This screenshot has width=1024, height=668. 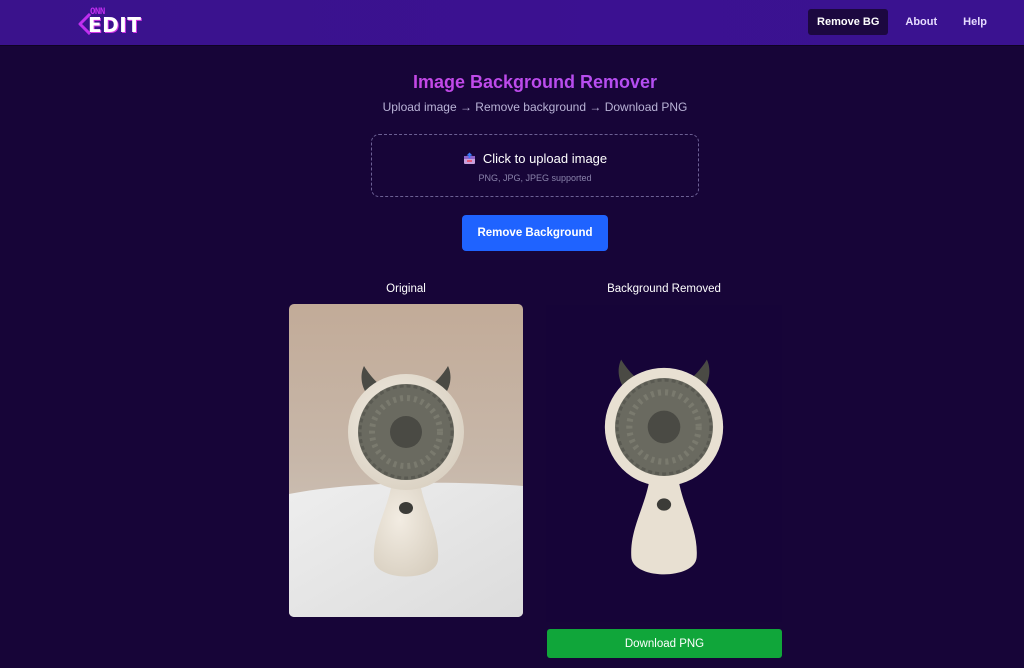 I want to click on removed-label: Background Removed, so click(x=664, y=289).